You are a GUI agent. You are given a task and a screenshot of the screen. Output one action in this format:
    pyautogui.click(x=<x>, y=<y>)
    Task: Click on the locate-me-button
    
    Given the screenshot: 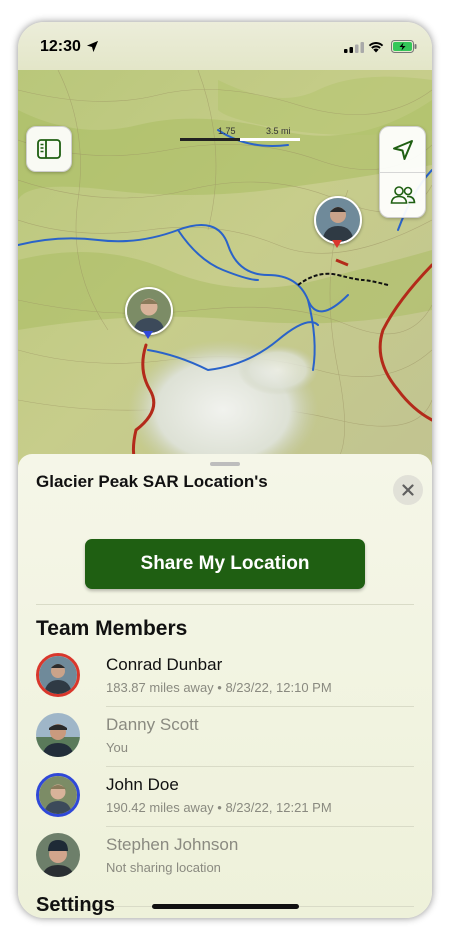 What is the action you would take?
    pyautogui.click(x=402, y=149)
    